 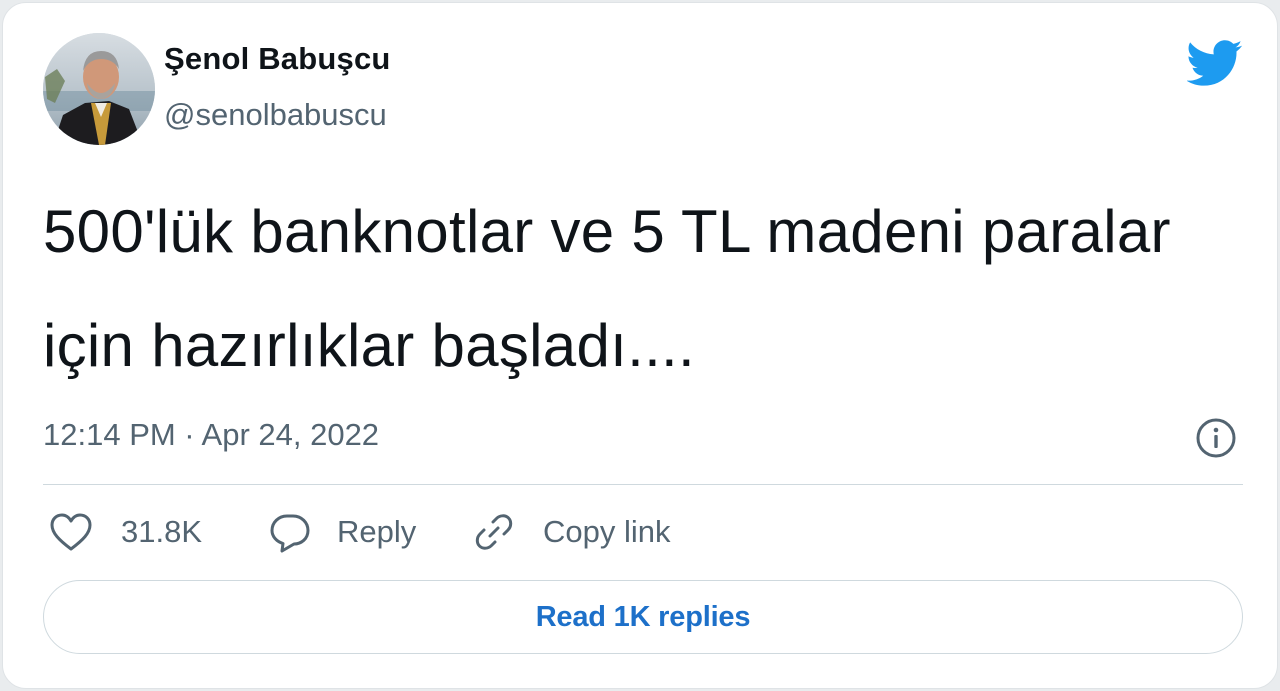 What do you see at coordinates (275, 115) in the screenshot?
I see `author-handle: @senolbabuscu` at bounding box center [275, 115].